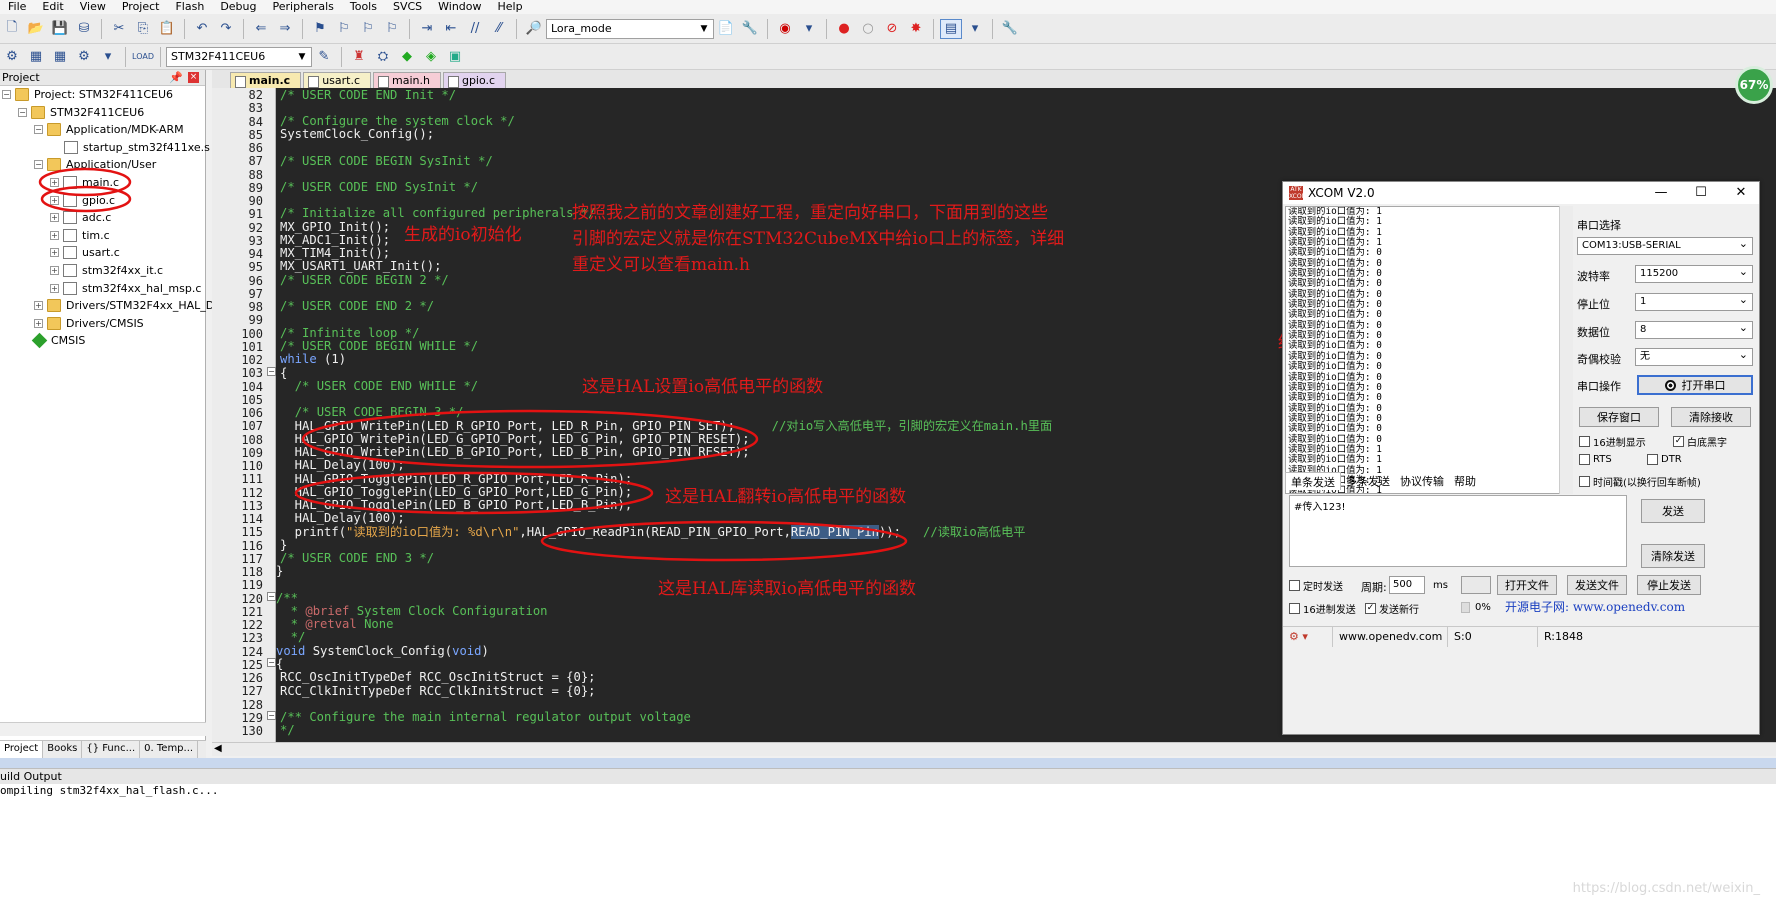 Image resolution: width=1776 pixels, height=908 pixels. Describe the element at coordinates (17, 7) in the screenshot. I see `menu-file: File` at that location.